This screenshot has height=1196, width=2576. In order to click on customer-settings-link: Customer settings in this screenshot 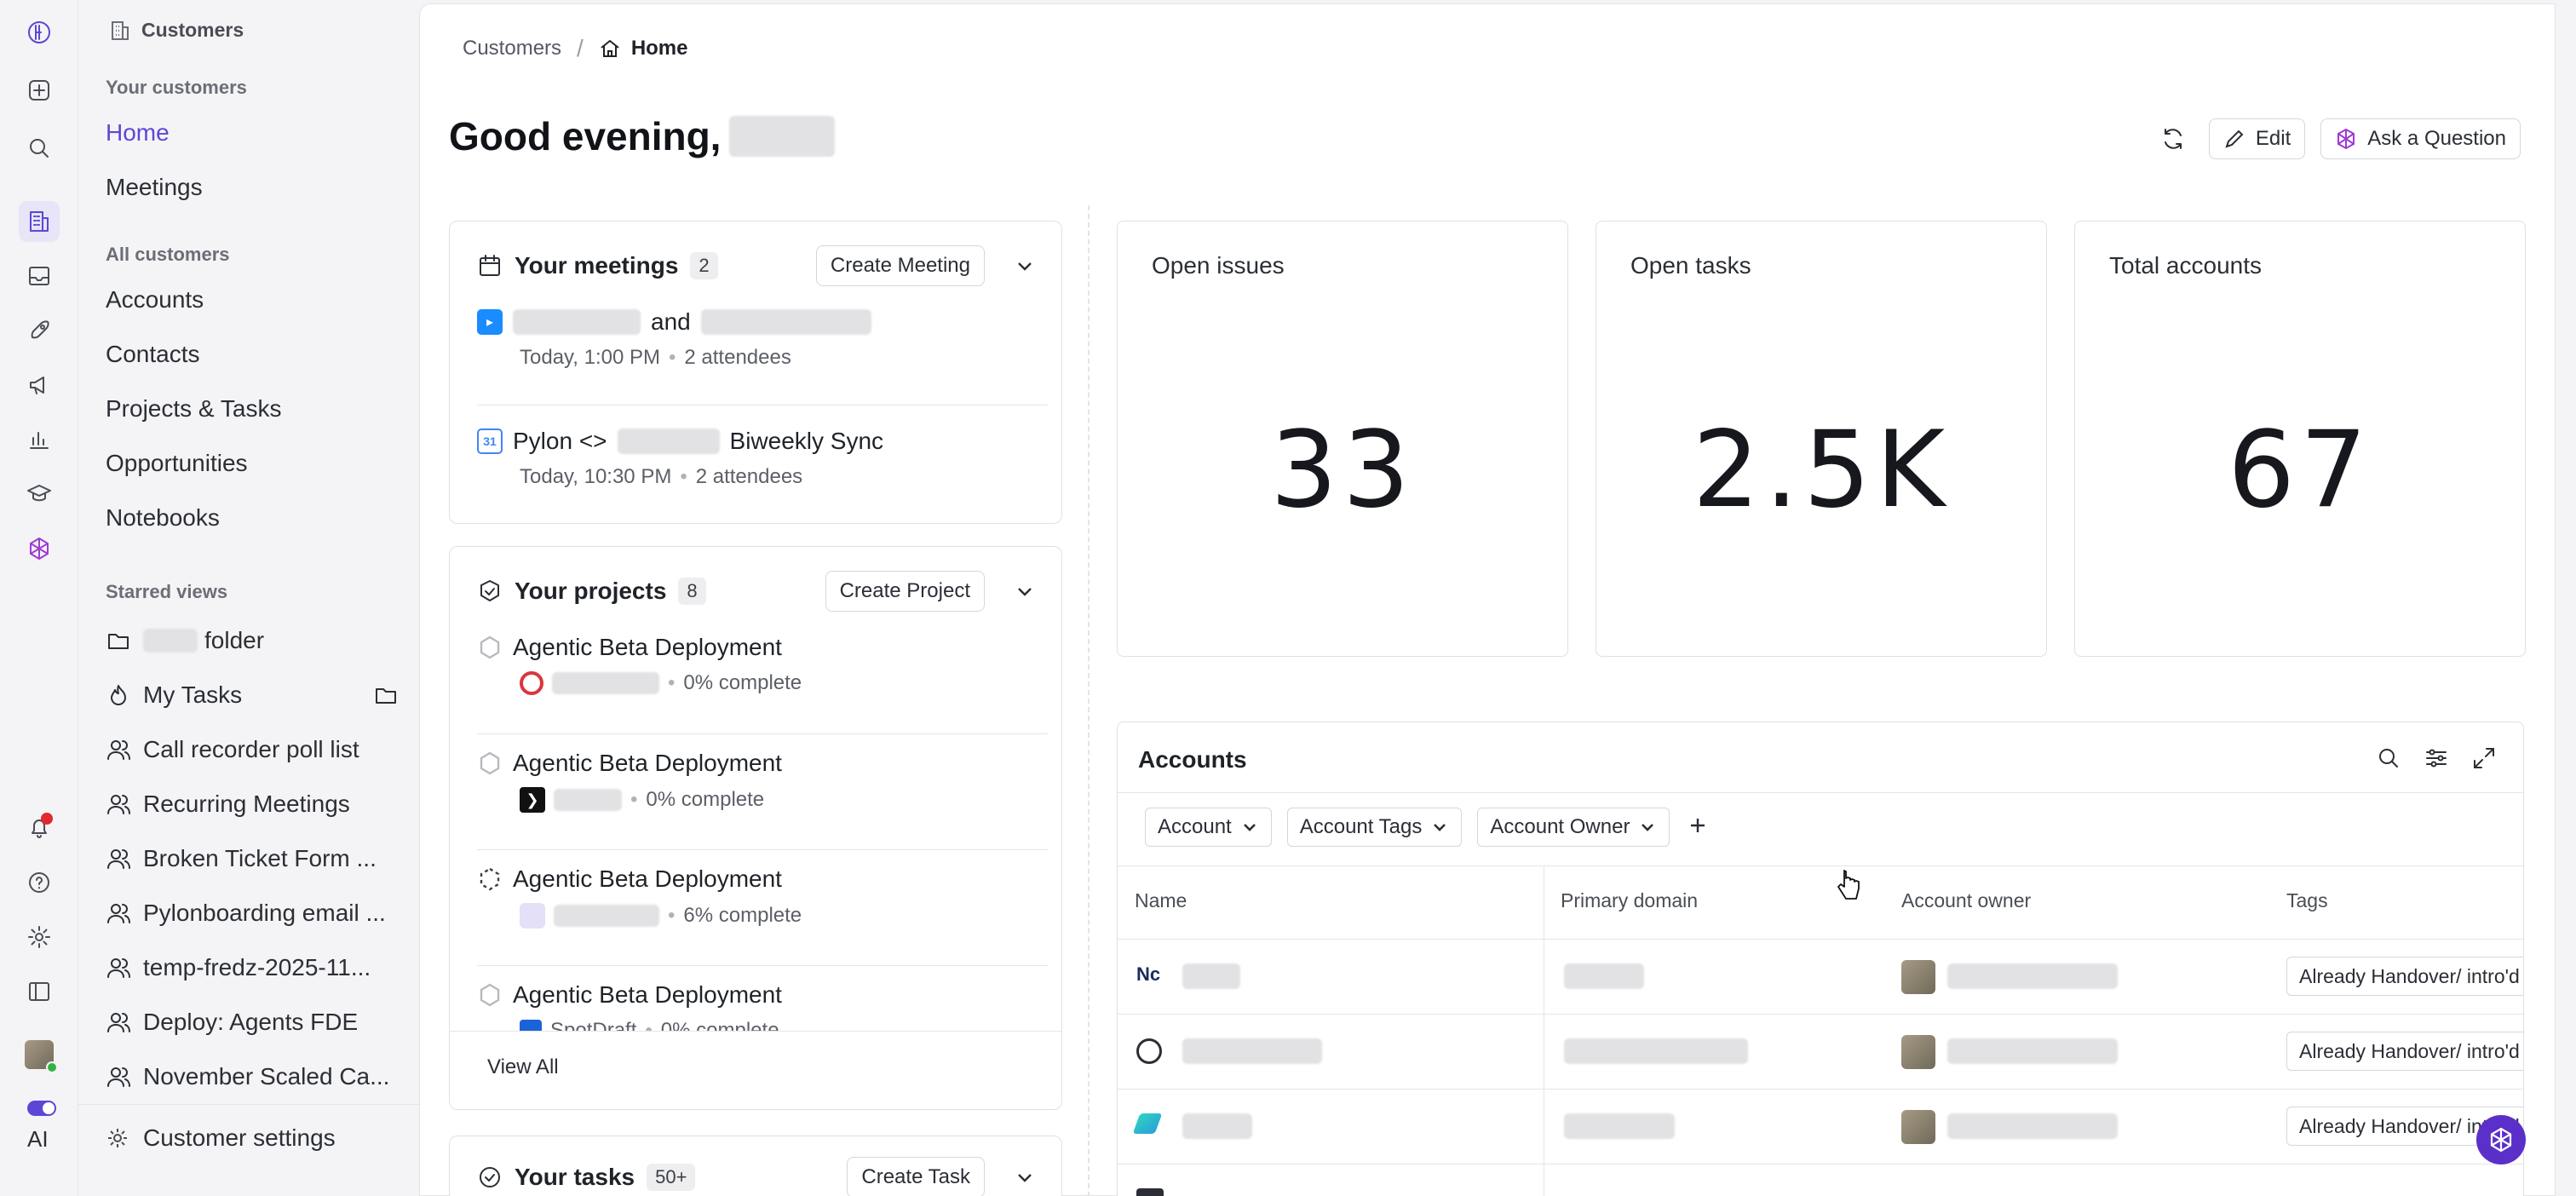, I will do `click(221, 1138)`.